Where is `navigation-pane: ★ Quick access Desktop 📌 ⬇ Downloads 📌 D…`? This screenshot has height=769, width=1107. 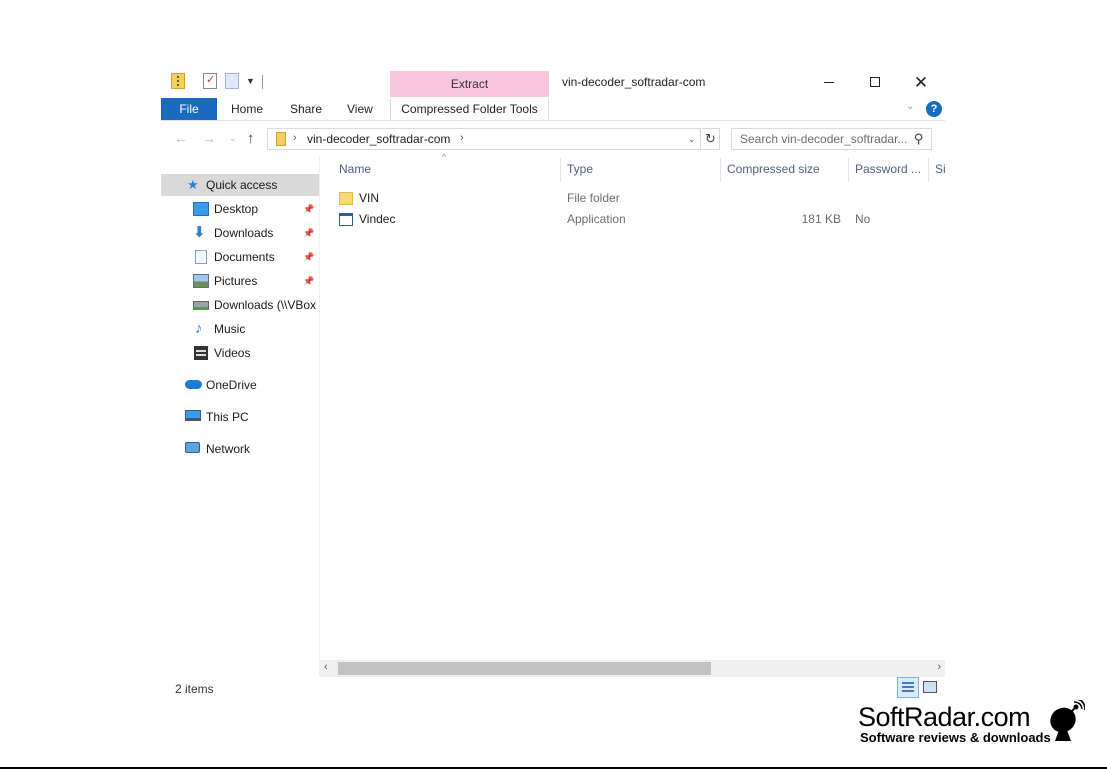 navigation-pane: ★ Quick access Desktop 📌 ⬇ Downloads 📌 D… is located at coordinates (240, 416).